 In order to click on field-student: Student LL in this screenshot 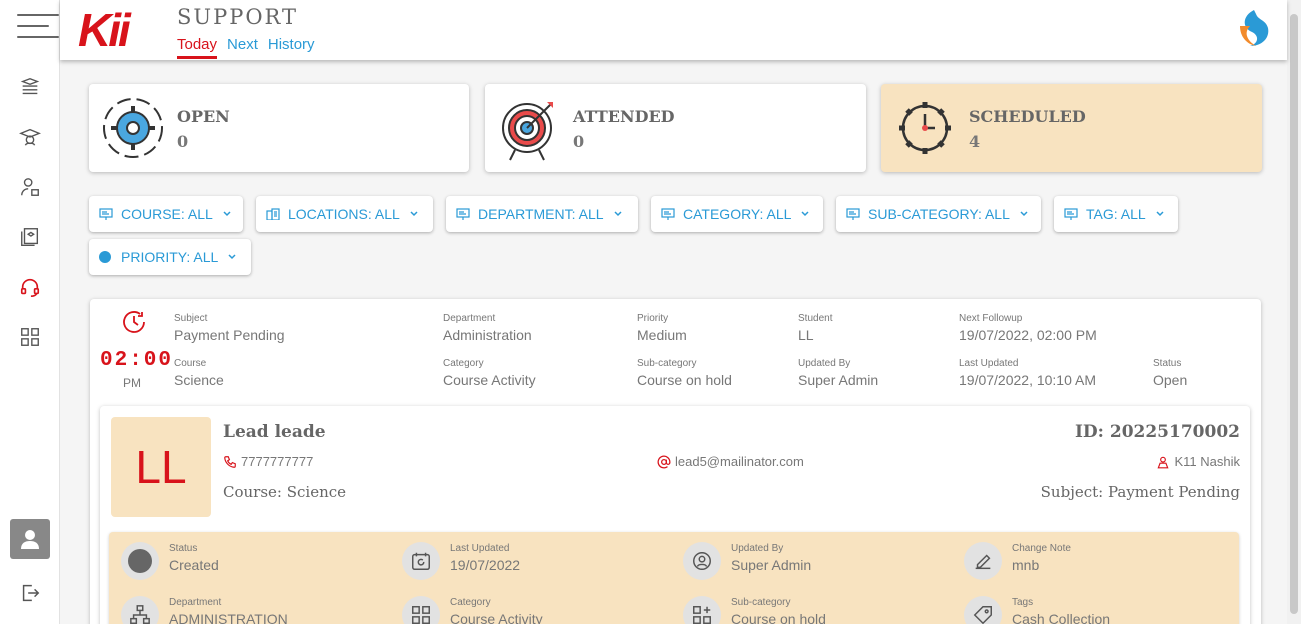, I will do `click(815, 328)`.